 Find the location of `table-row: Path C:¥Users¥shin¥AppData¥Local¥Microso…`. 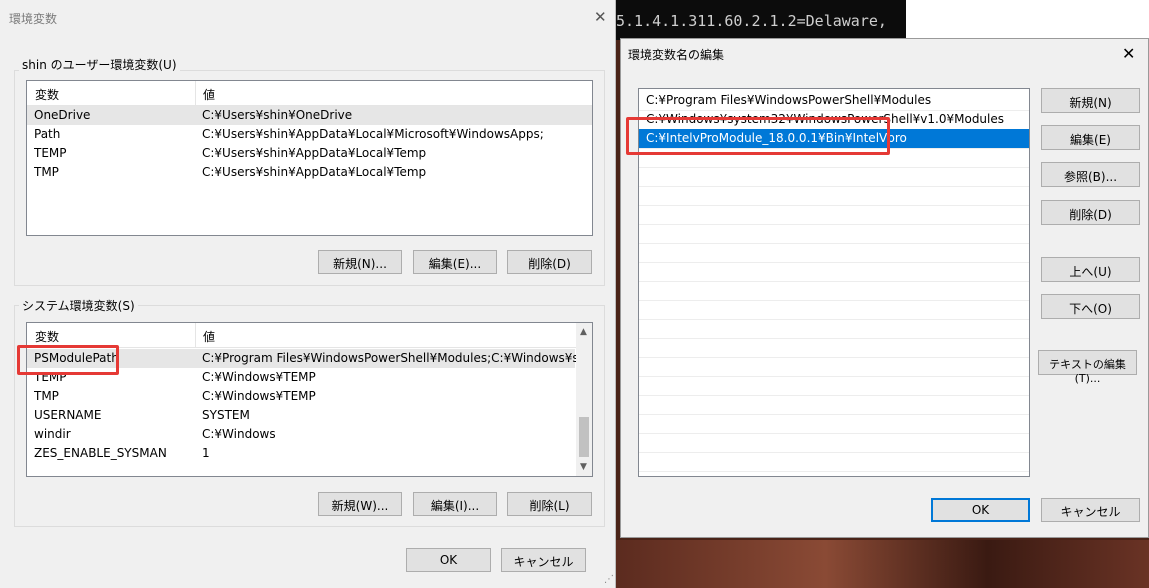

table-row: Path C:¥Users¥shin¥AppData¥Local¥Microso… is located at coordinates (309, 134).